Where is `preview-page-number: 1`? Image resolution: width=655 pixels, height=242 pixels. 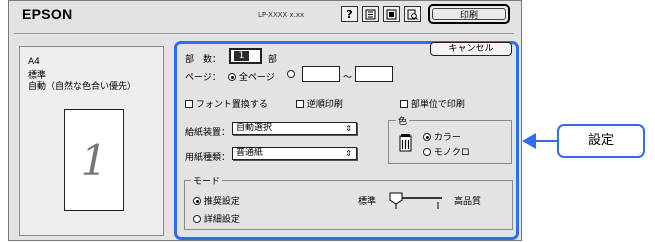 preview-page-number: 1 is located at coordinates (94, 160).